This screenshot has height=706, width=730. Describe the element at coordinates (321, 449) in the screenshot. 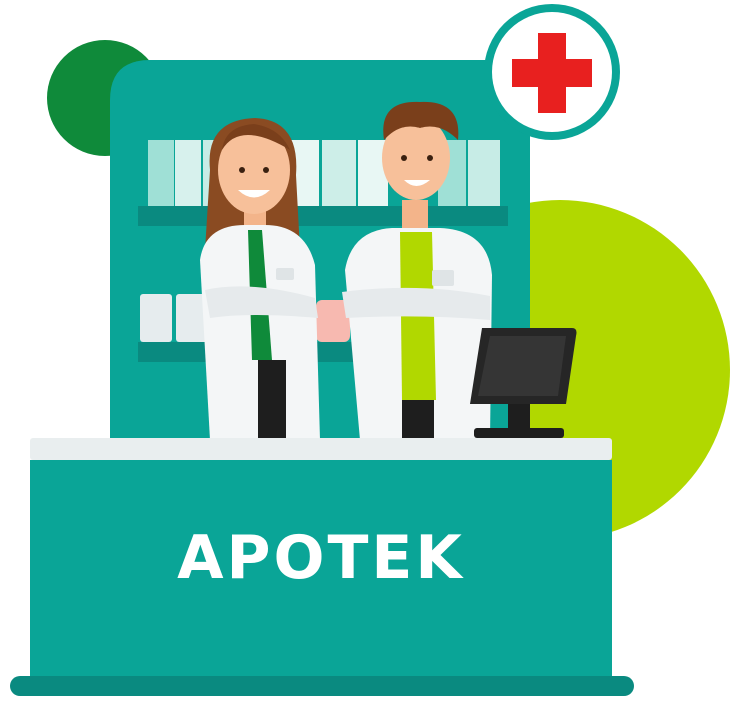

I see `counter-top` at that location.